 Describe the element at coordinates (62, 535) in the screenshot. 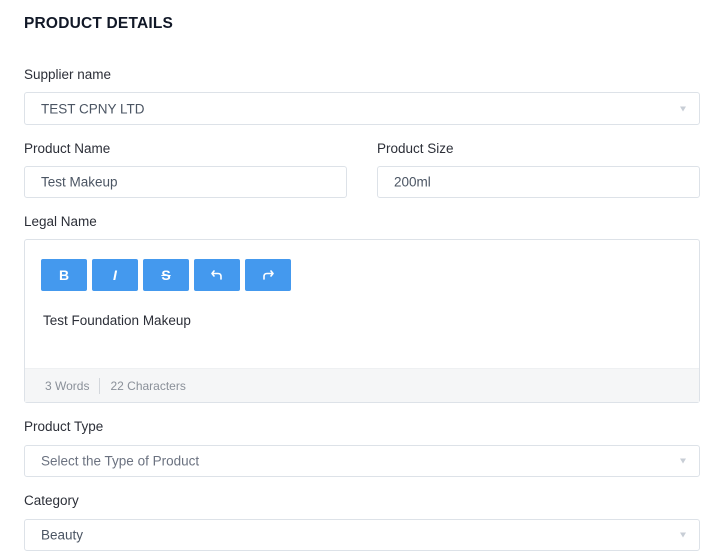

I see `category-value: Beauty` at that location.